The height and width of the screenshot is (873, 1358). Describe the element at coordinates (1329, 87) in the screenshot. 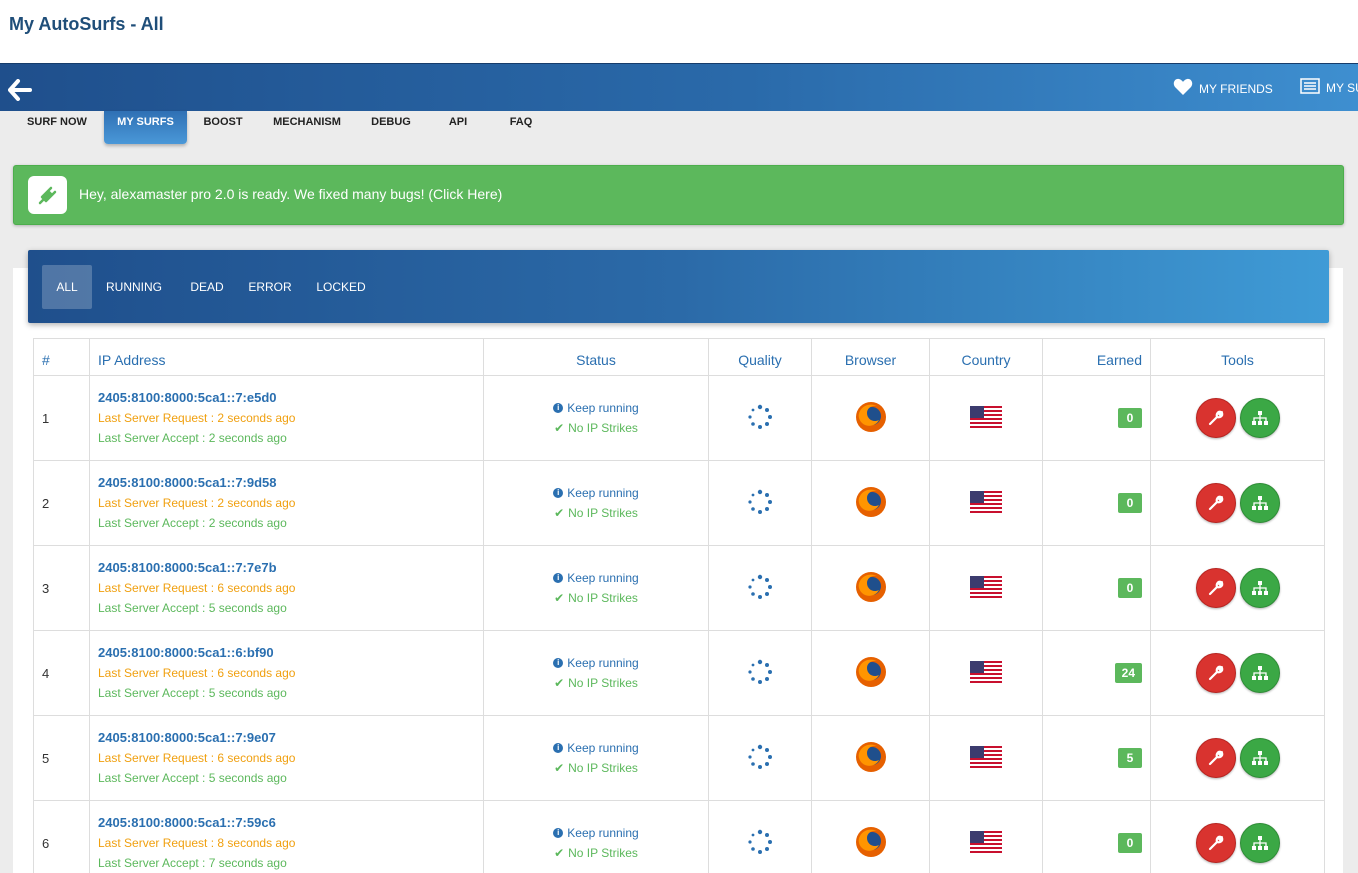

I see `my-surfs-link: MY SU` at that location.